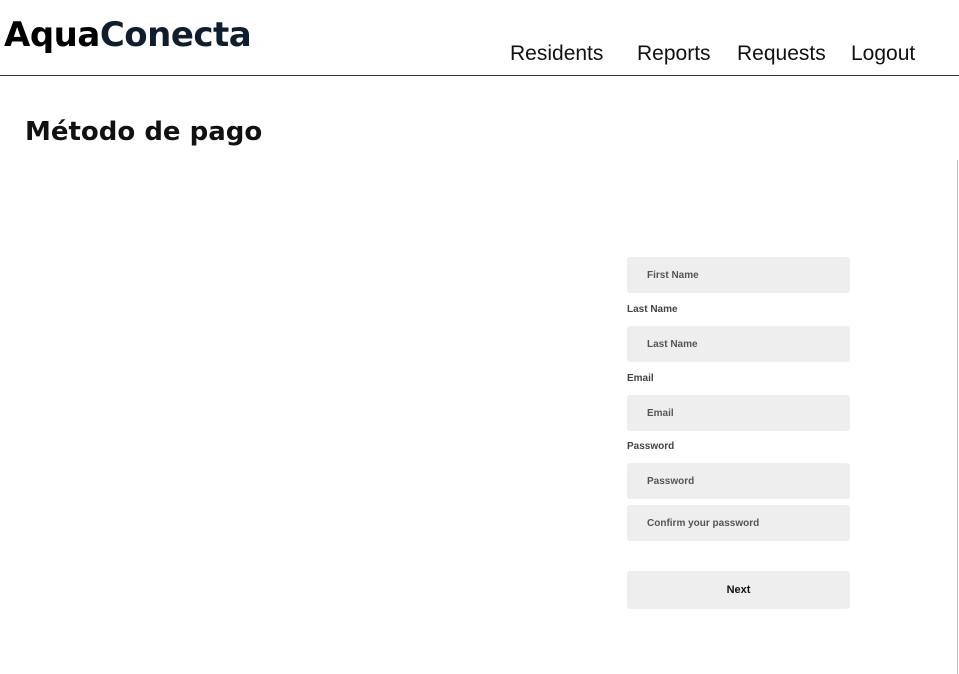 The image size is (959, 674). I want to click on password-input, so click(738, 481).